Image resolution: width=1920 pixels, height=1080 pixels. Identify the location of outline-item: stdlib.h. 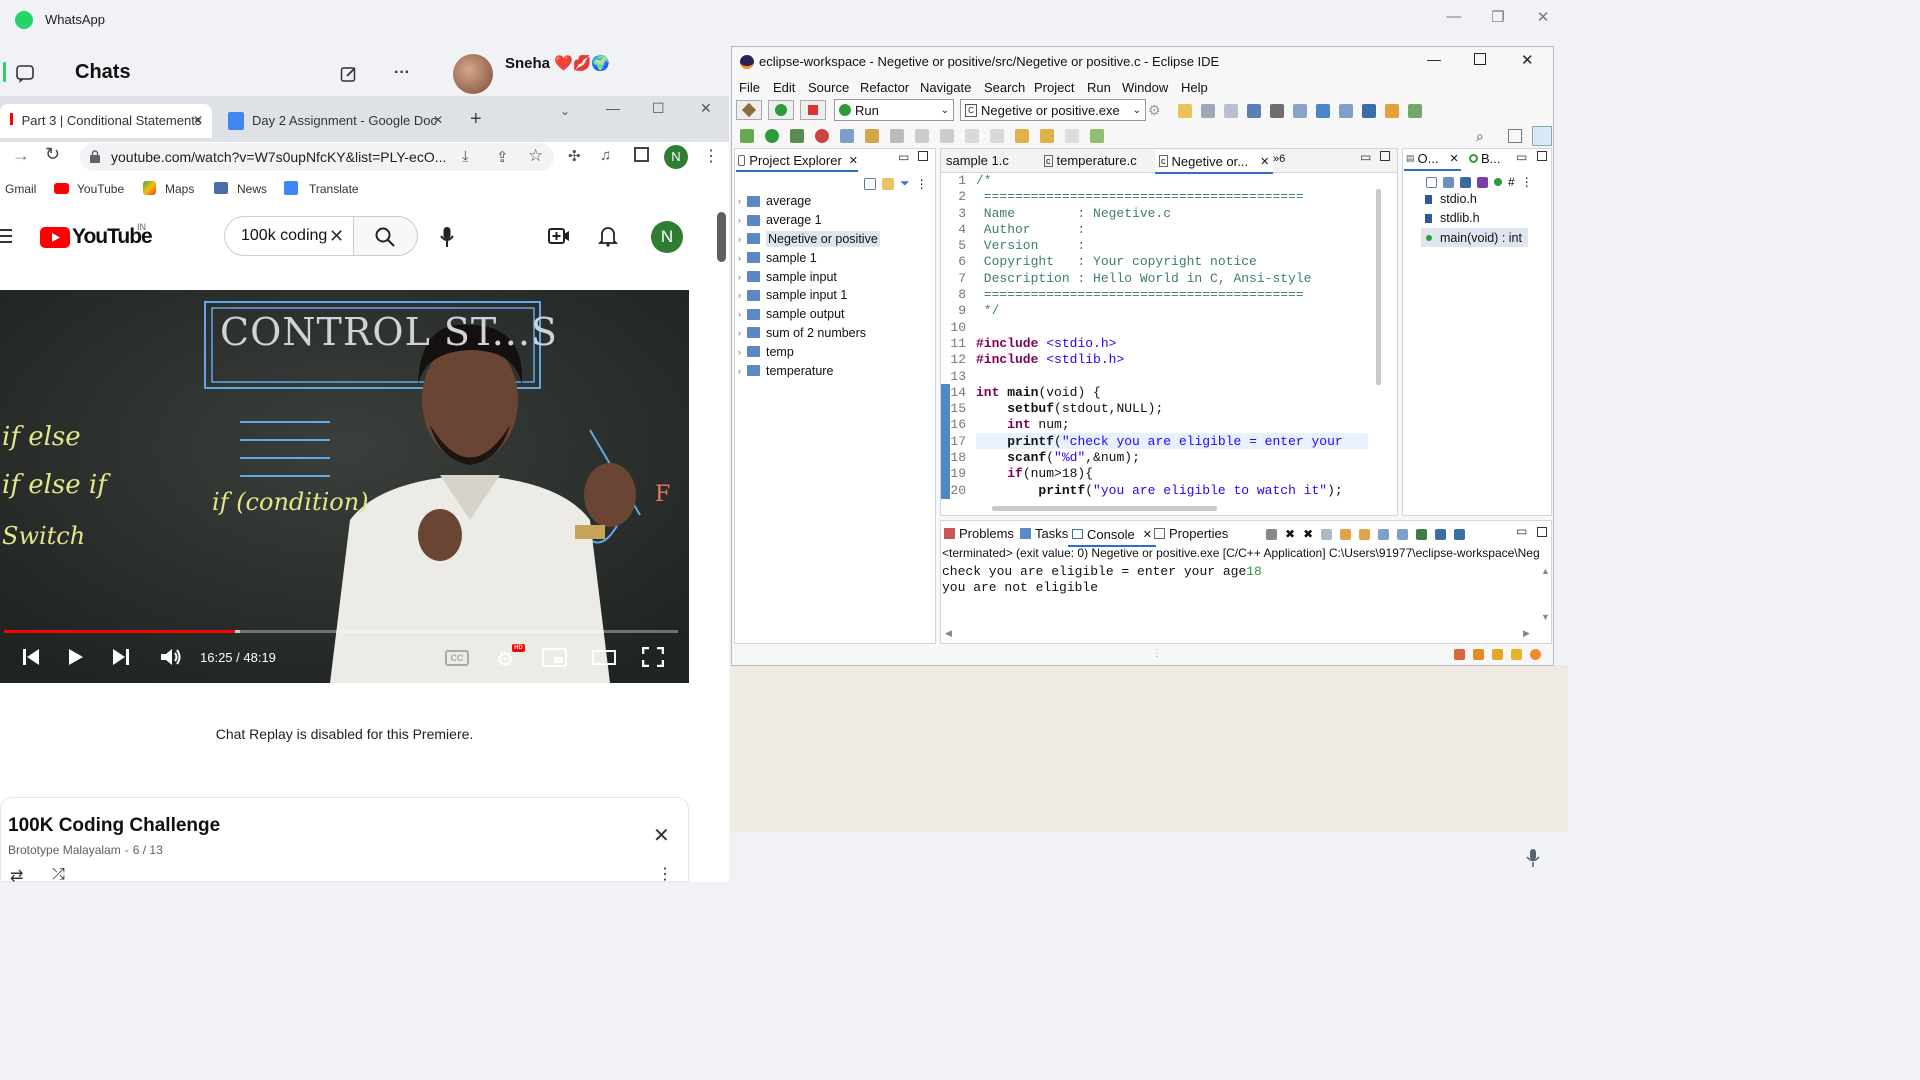
(1452, 218).